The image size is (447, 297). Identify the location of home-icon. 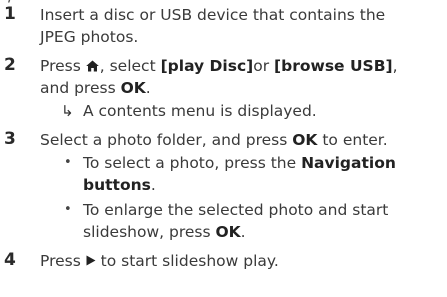
(92, 65).